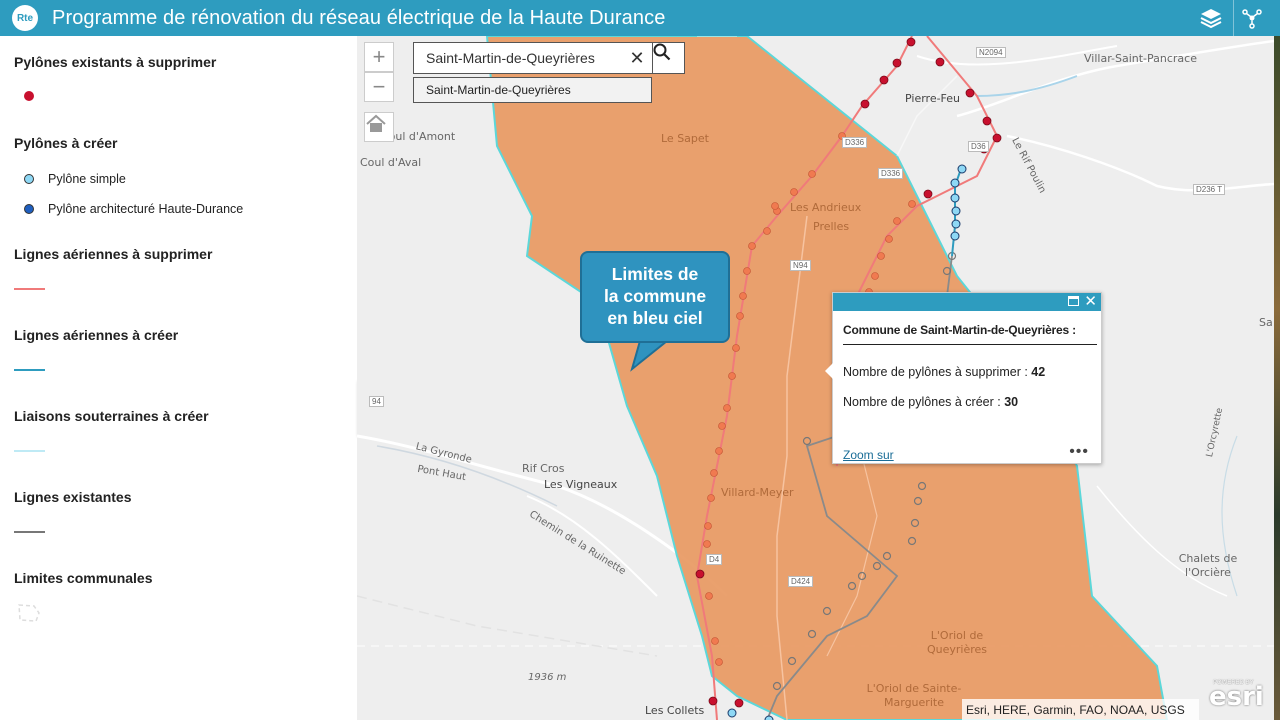  What do you see at coordinates (29, 532) in the screenshot?
I see `legend-line-lignes-existantes` at bounding box center [29, 532].